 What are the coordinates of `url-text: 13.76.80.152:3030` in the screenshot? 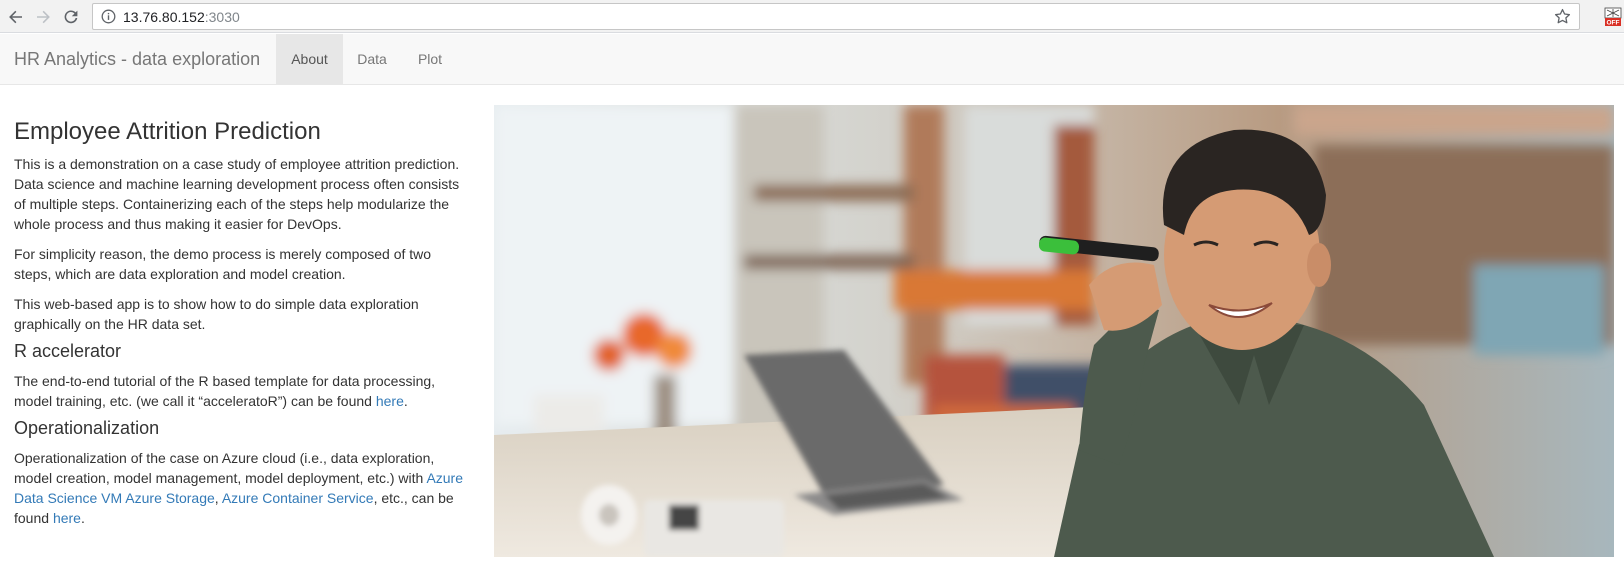 It's located at (181, 17).